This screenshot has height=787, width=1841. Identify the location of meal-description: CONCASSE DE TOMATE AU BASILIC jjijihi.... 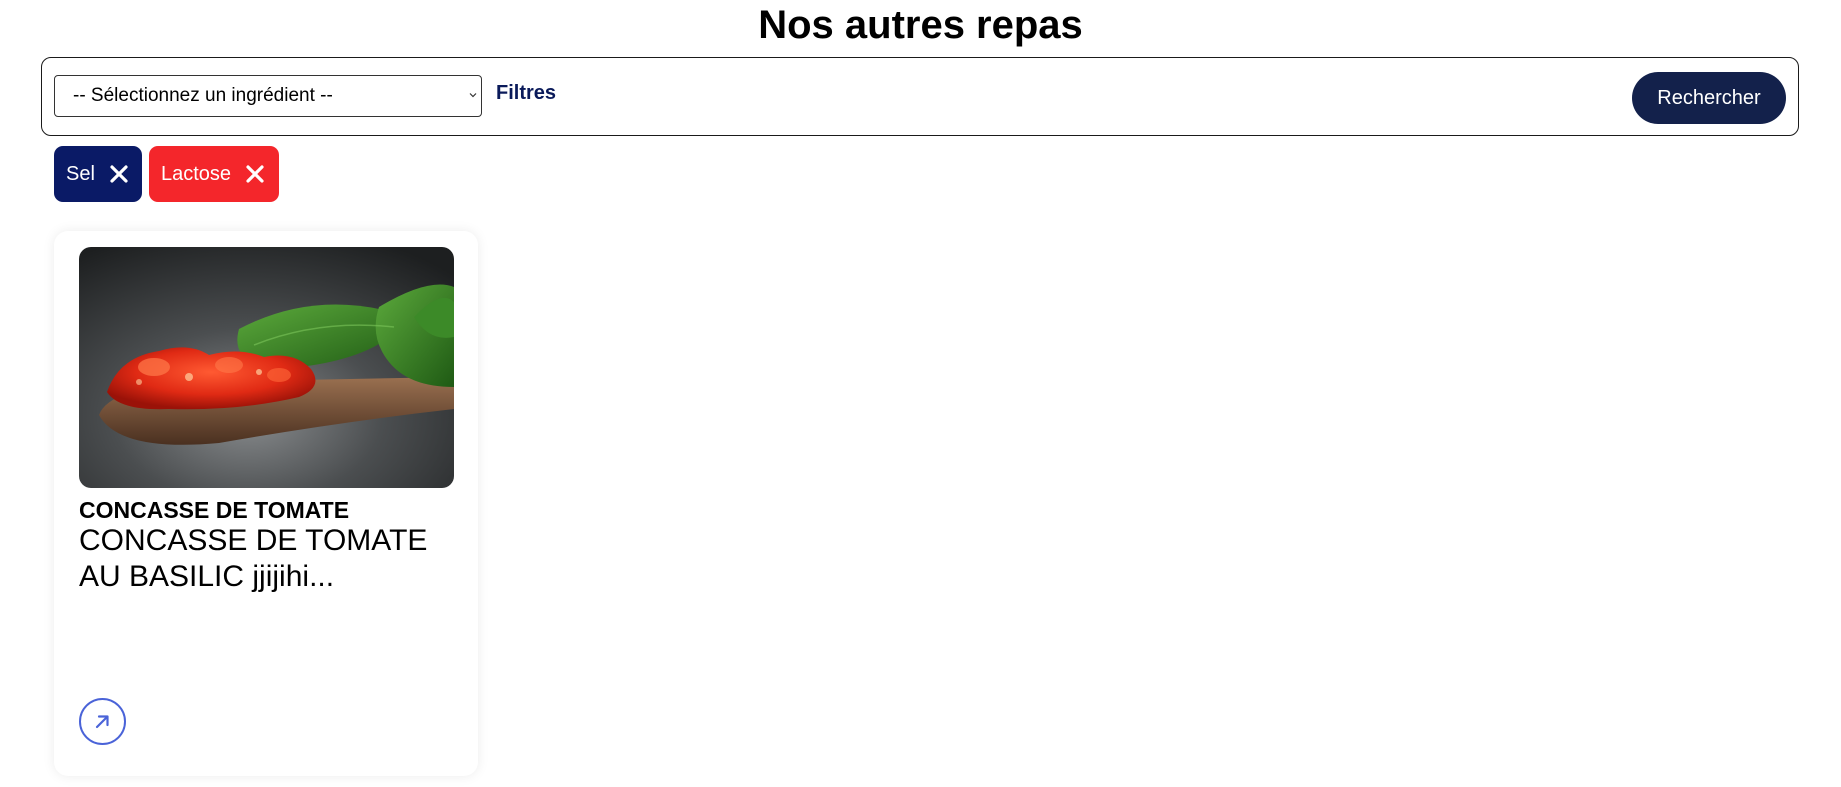
(253, 558).